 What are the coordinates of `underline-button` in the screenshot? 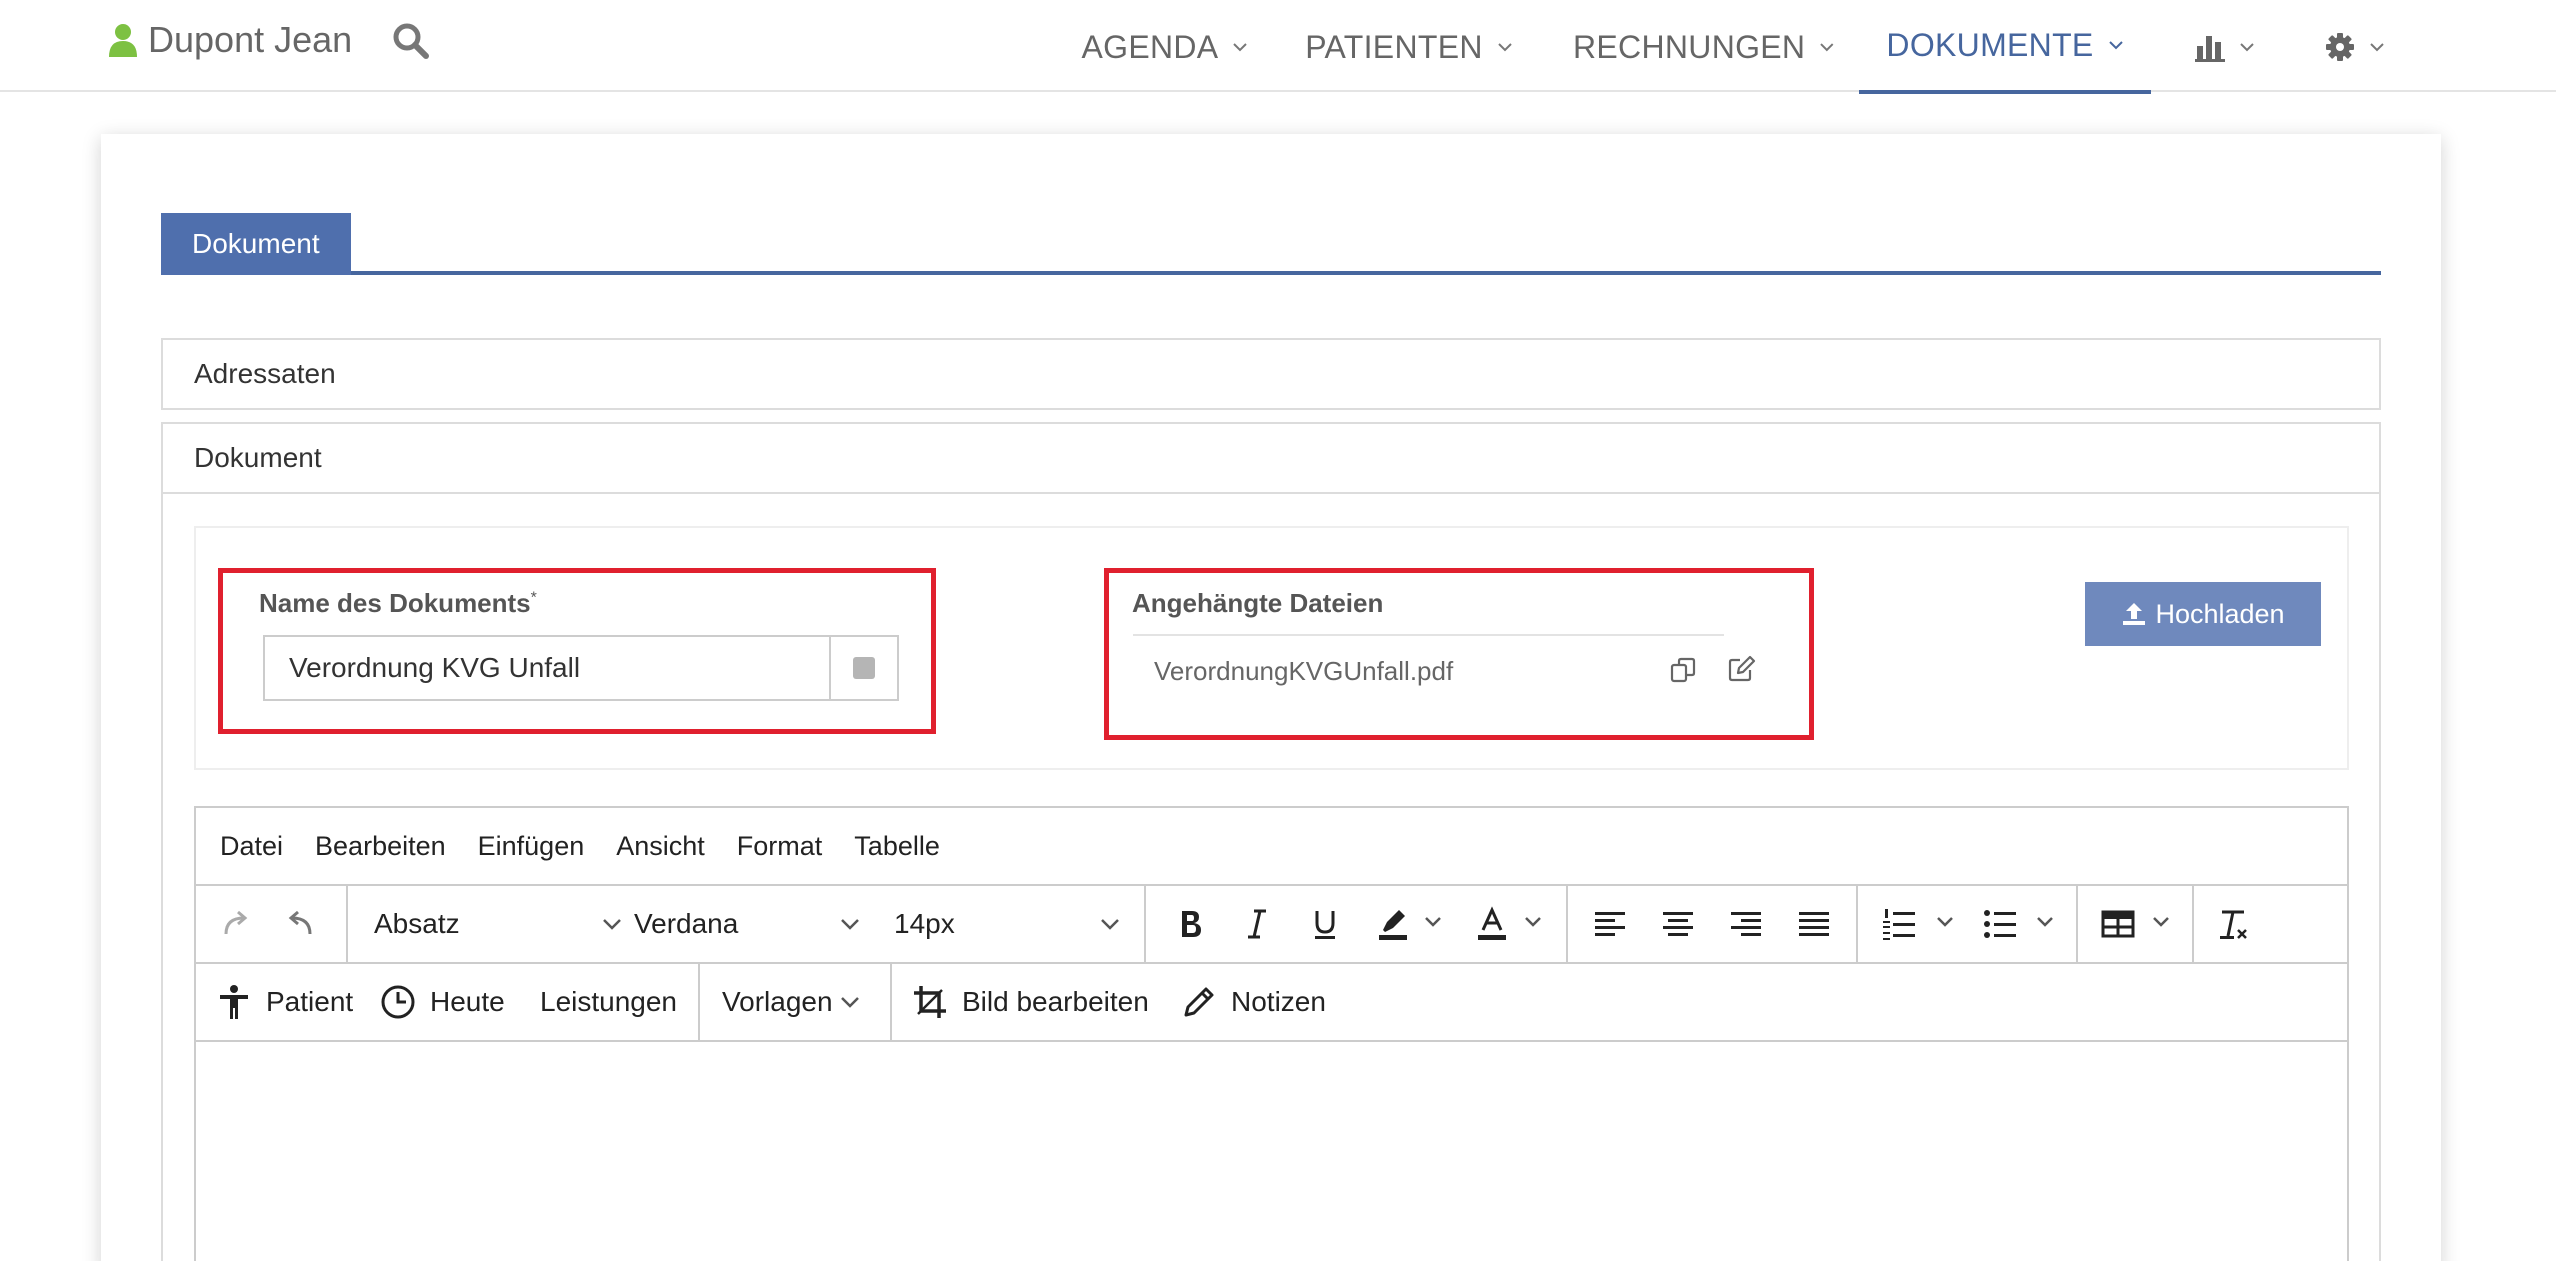 It's located at (1325, 924).